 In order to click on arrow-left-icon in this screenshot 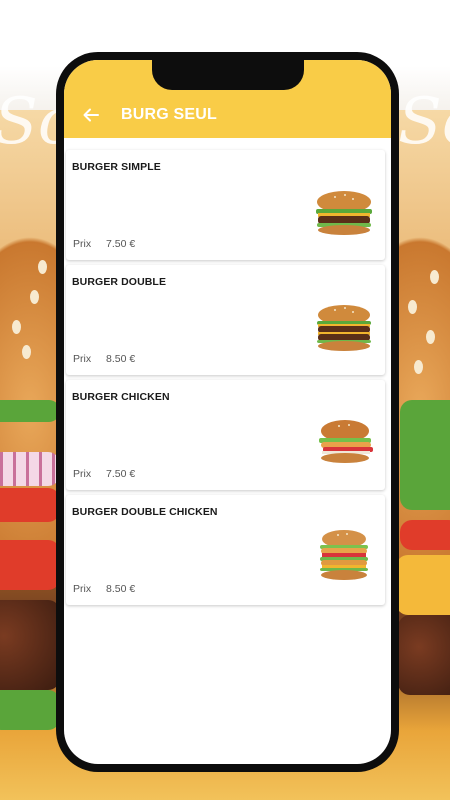, I will do `click(91, 115)`.